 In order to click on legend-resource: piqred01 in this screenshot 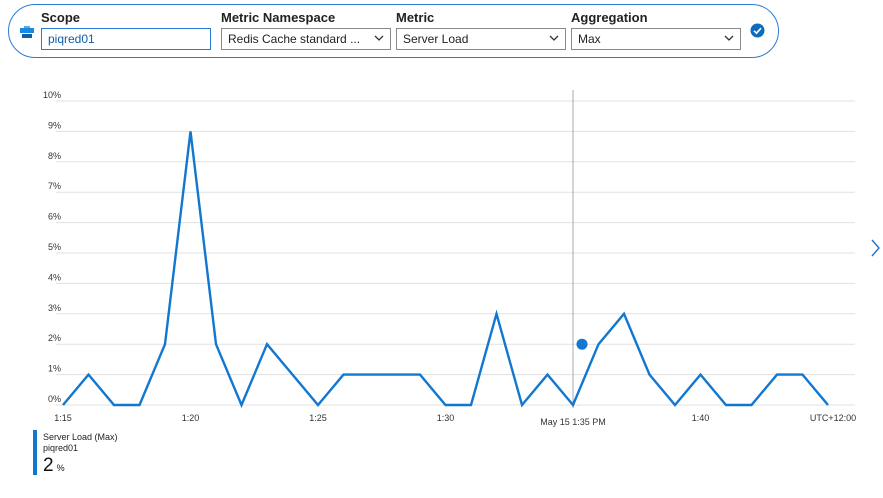, I will do `click(61, 448)`.